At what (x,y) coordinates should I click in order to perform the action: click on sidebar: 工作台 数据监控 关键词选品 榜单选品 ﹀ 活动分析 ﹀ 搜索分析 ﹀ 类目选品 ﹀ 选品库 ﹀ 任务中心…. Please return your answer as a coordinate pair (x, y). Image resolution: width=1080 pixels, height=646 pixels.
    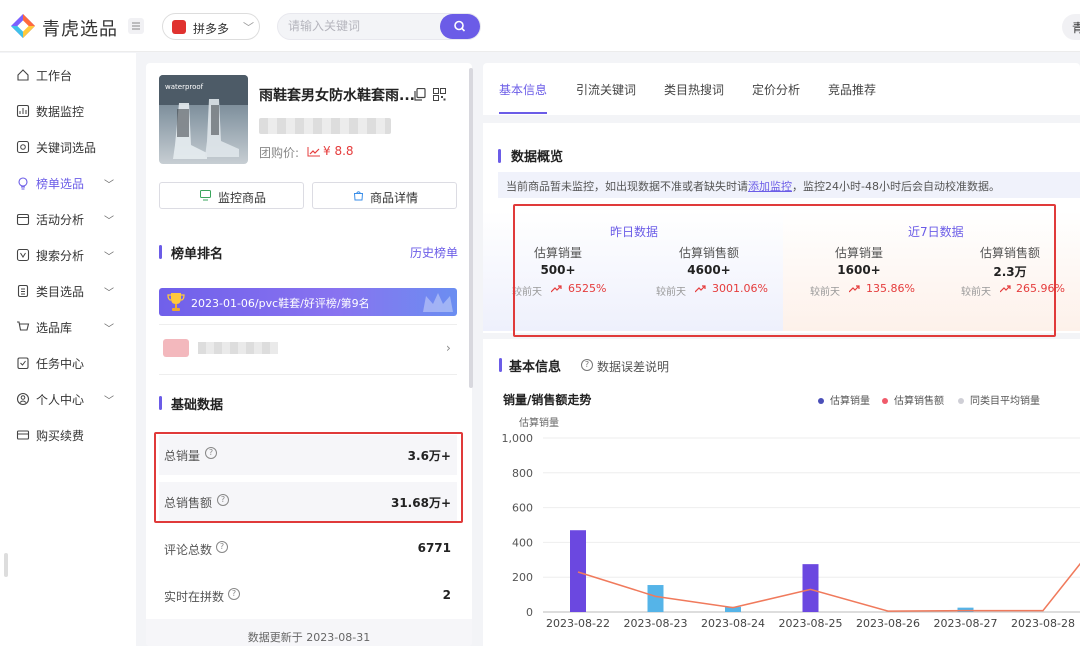
    Looking at the image, I should click on (68, 349).